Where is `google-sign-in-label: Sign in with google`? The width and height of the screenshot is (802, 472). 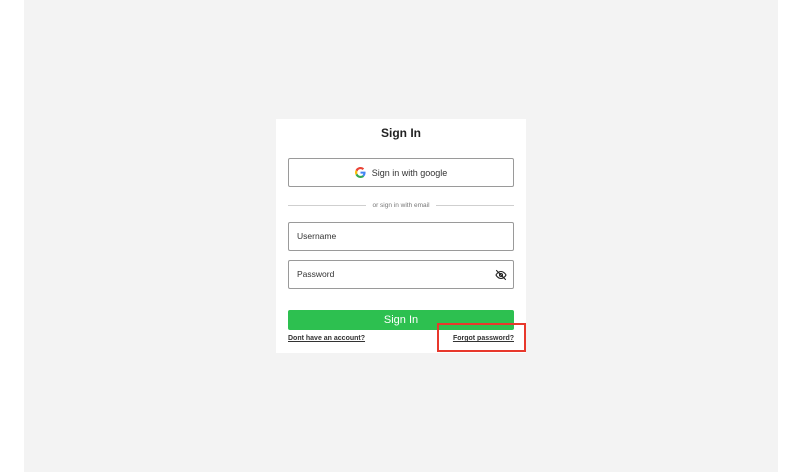
google-sign-in-label: Sign in with google is located at coordinates (409, 172).